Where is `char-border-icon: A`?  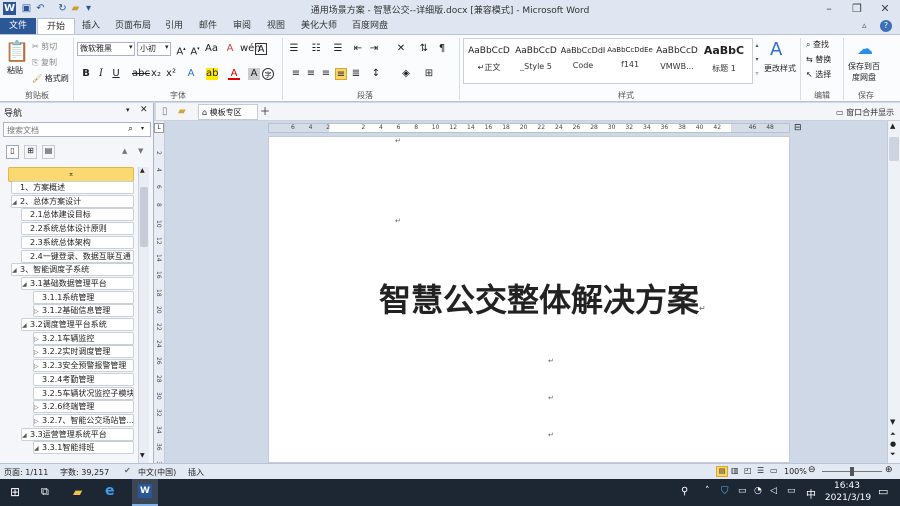
char-border-icon: A is located at coordinates (261, 49).